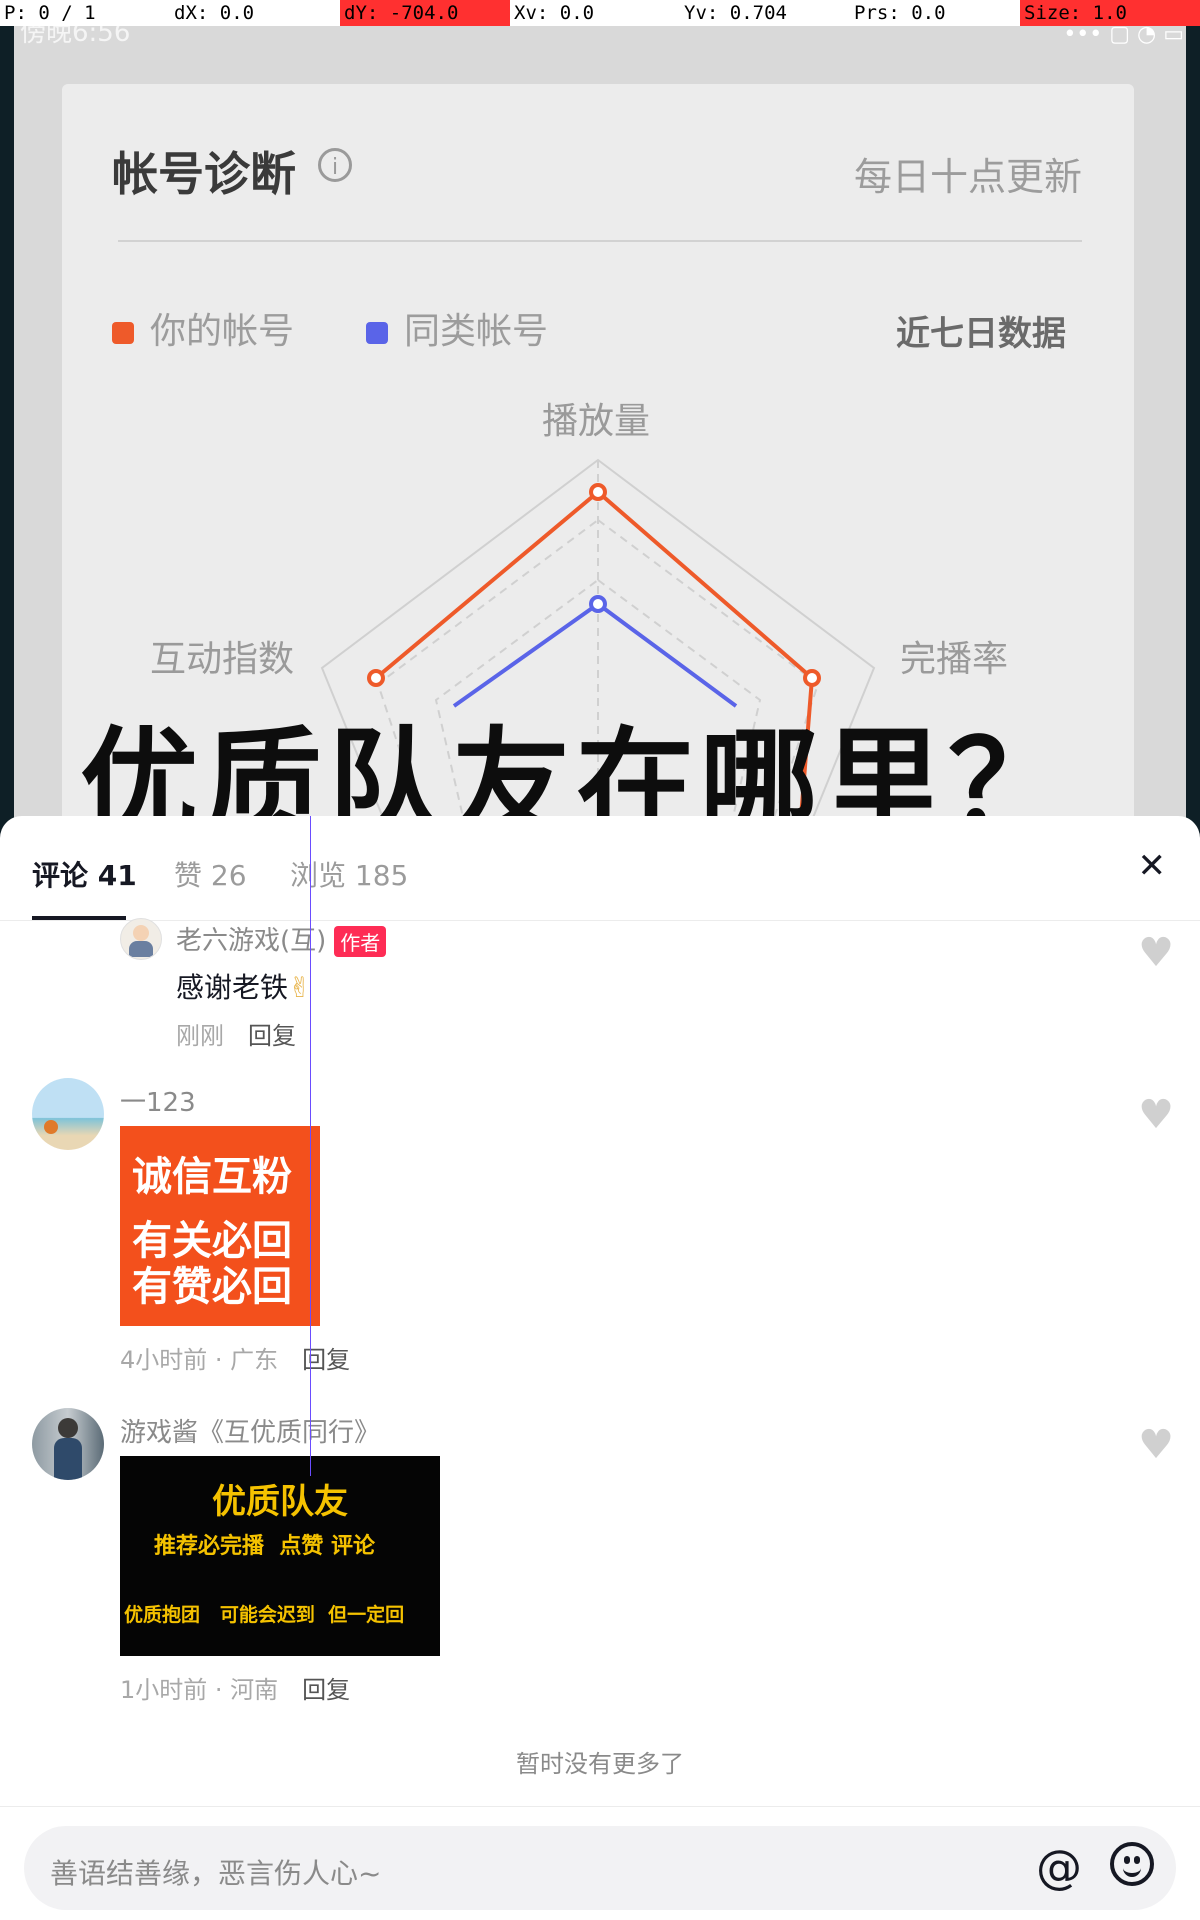 The height and width of the screenshot is (1920, 1200). Describe the element at coordinates (600, 868) in the screenshot. I see `tab-bar: 评论 41 赞 26 浏览 185 ✕` at that location.